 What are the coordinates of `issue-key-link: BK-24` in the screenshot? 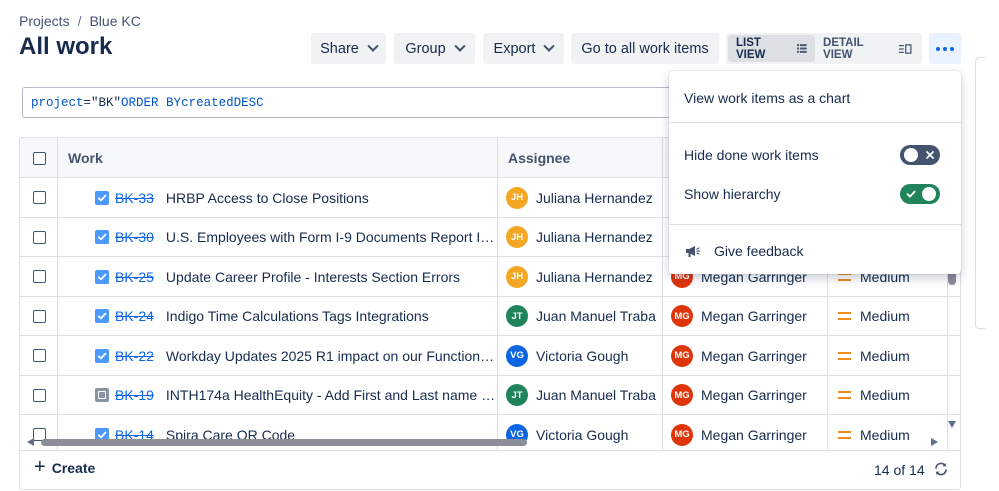 It's located at (134, 316).